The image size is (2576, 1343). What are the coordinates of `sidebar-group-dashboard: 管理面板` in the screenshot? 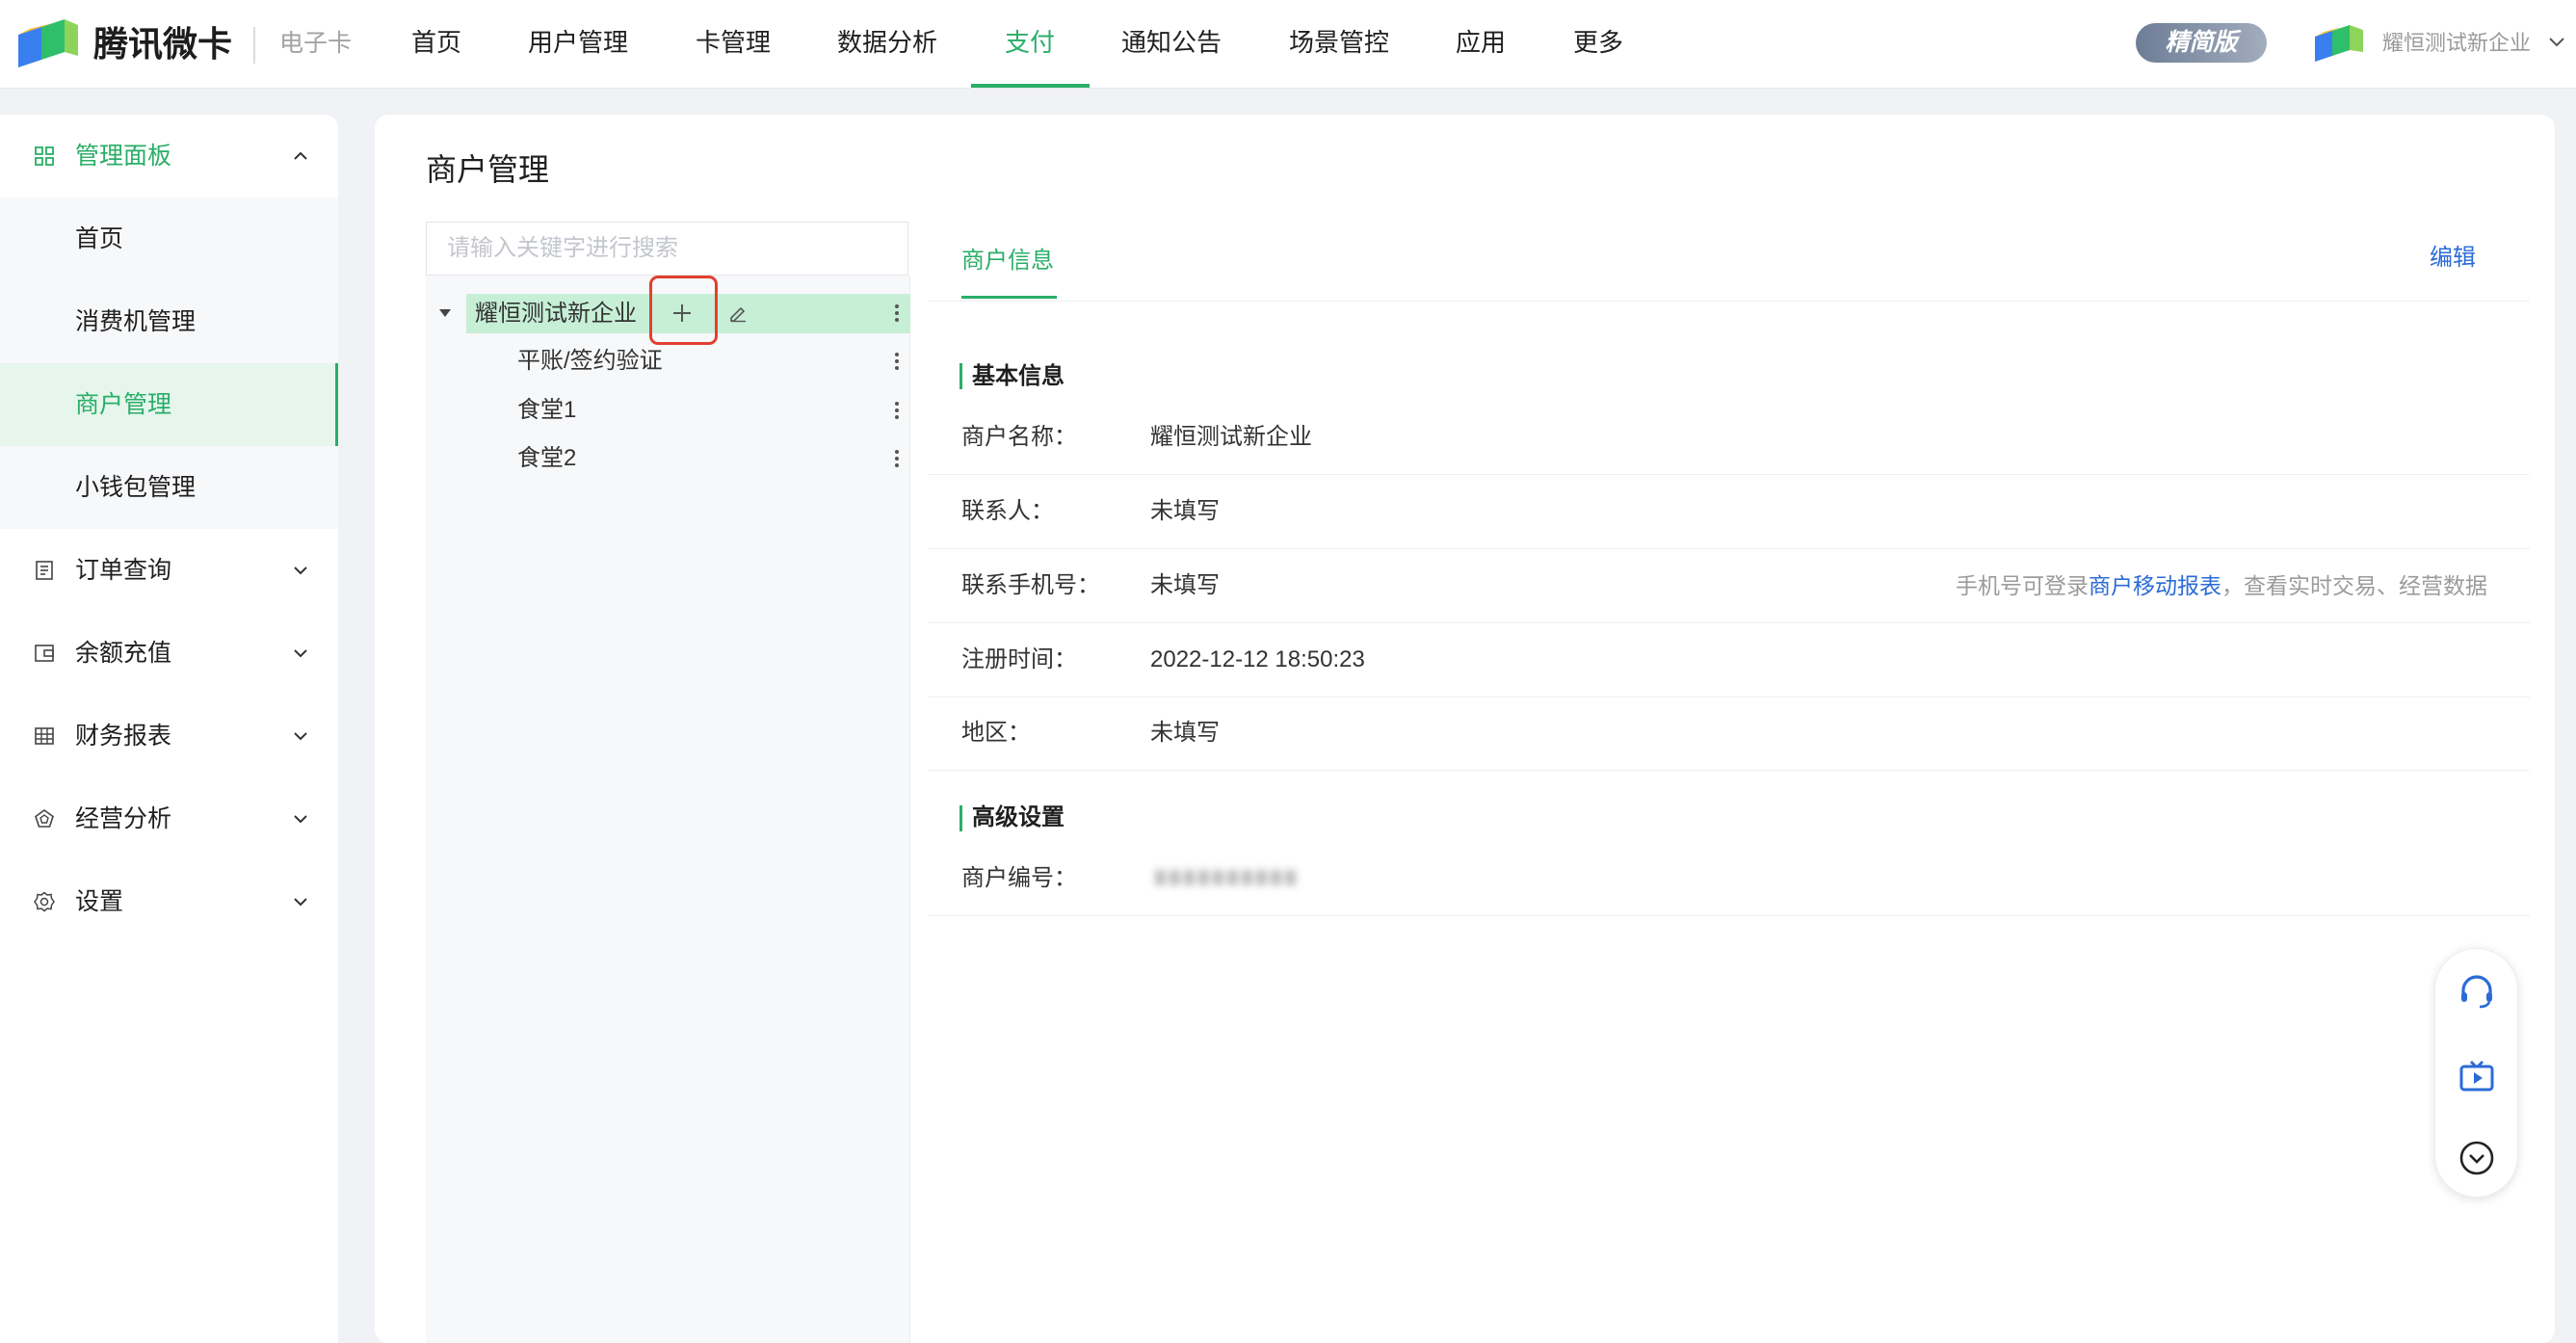 It's located at (169, 156).